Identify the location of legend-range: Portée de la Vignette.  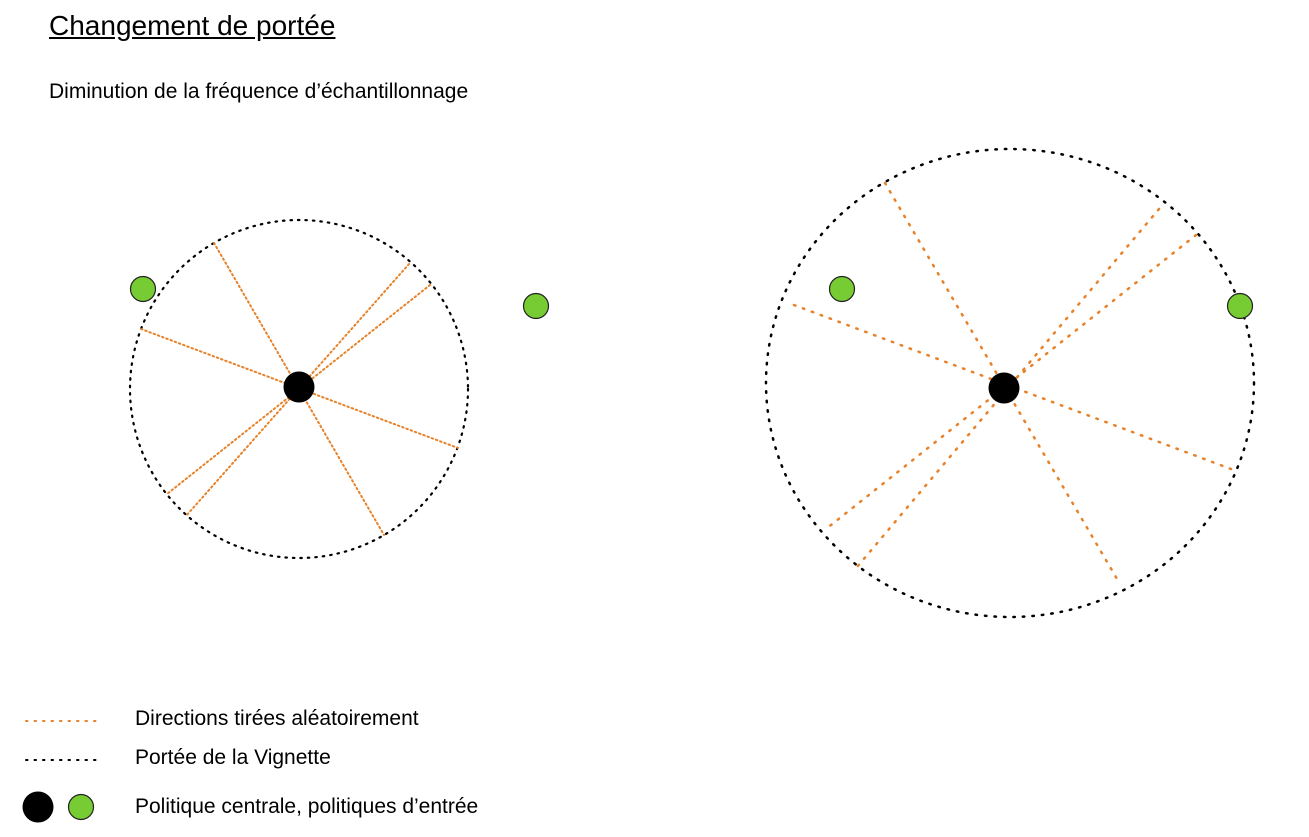
(350, 759).